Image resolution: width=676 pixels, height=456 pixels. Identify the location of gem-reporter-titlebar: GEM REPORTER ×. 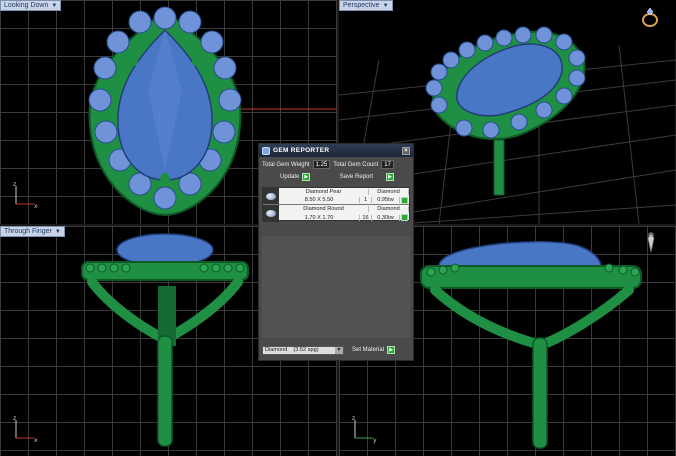
(336, 150).